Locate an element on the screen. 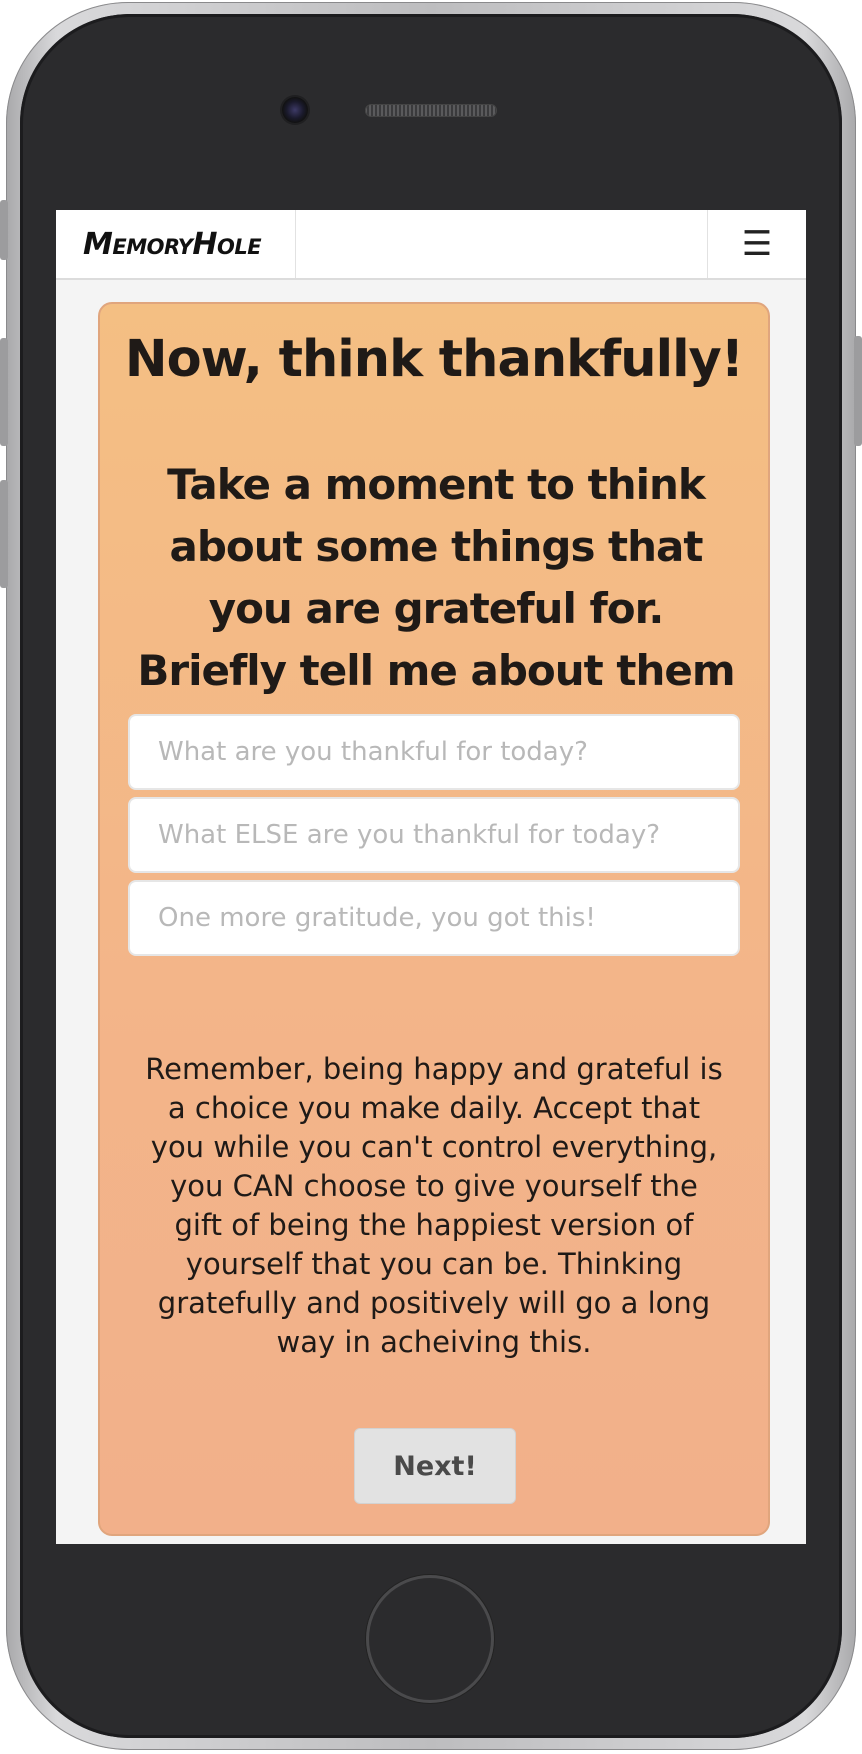 Image resolution: width=862 pixels, height=1754 pixels. front-camera is located at coordinates (295, 110).